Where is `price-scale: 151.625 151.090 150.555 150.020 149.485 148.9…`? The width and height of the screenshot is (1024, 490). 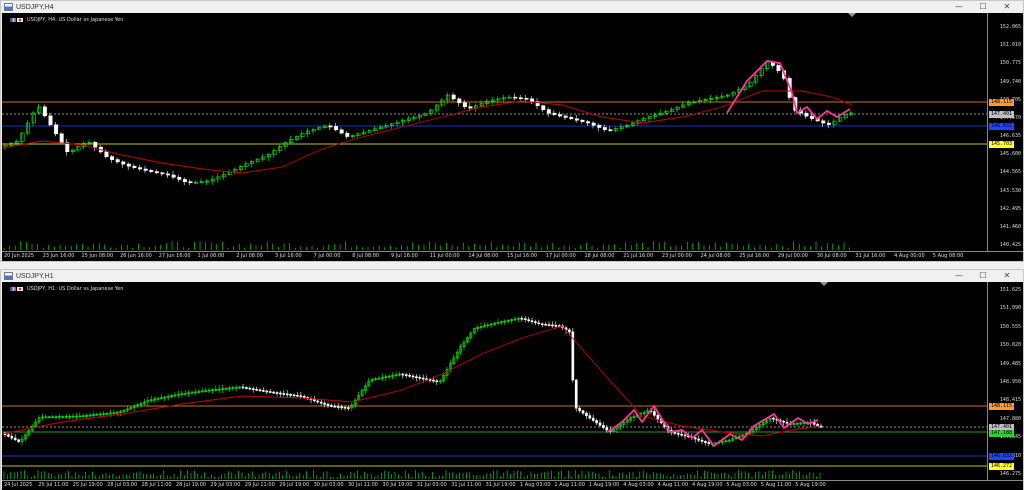 price-scale: 151.625 151.090 150.555 150.020 149.485 148.9… is located at coordinates (1005, 381).